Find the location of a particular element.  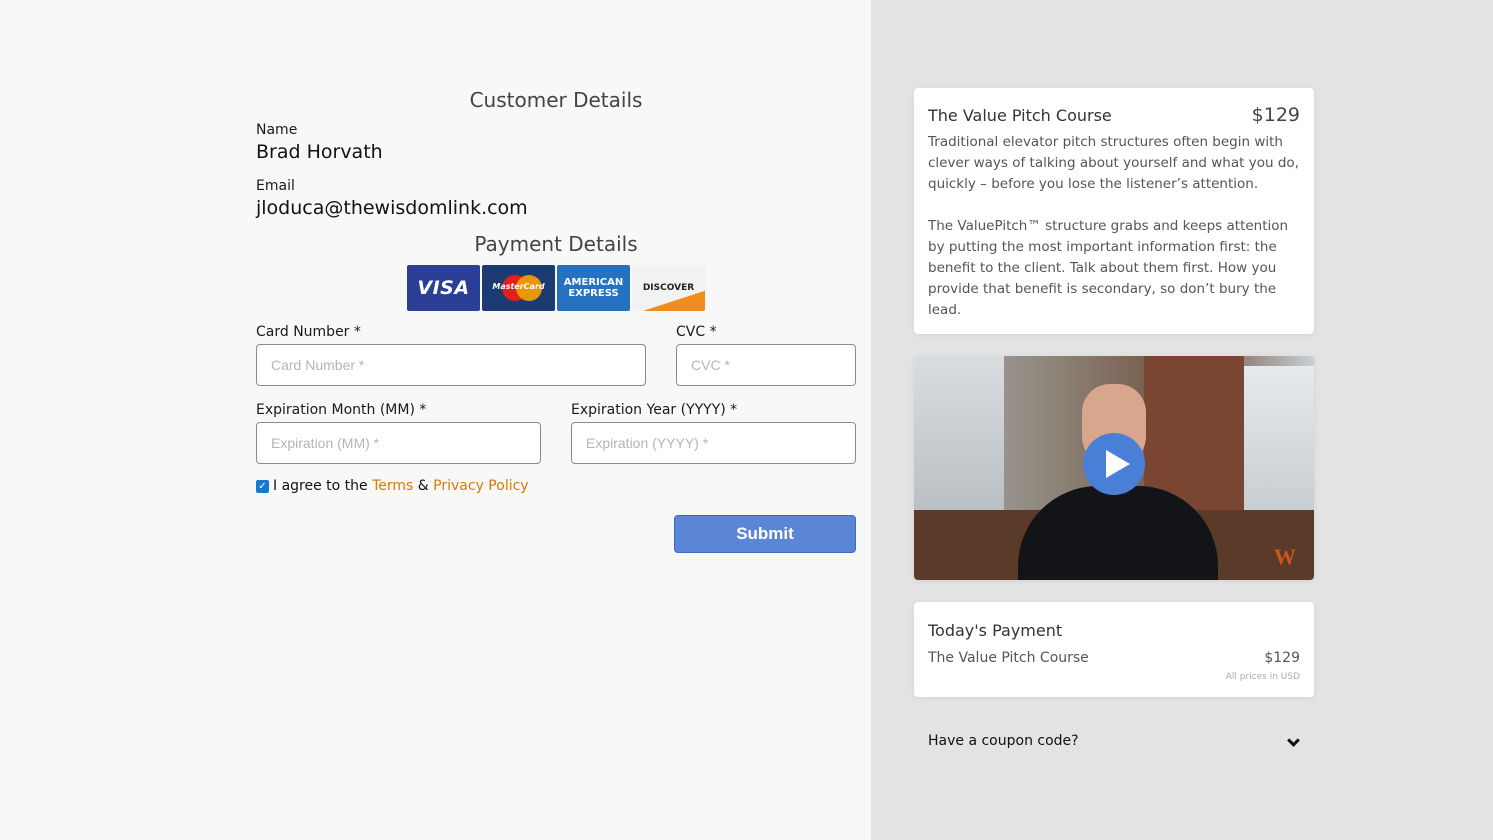

course-title: The Value Pitch Course is located at coordinates (1020, 115).